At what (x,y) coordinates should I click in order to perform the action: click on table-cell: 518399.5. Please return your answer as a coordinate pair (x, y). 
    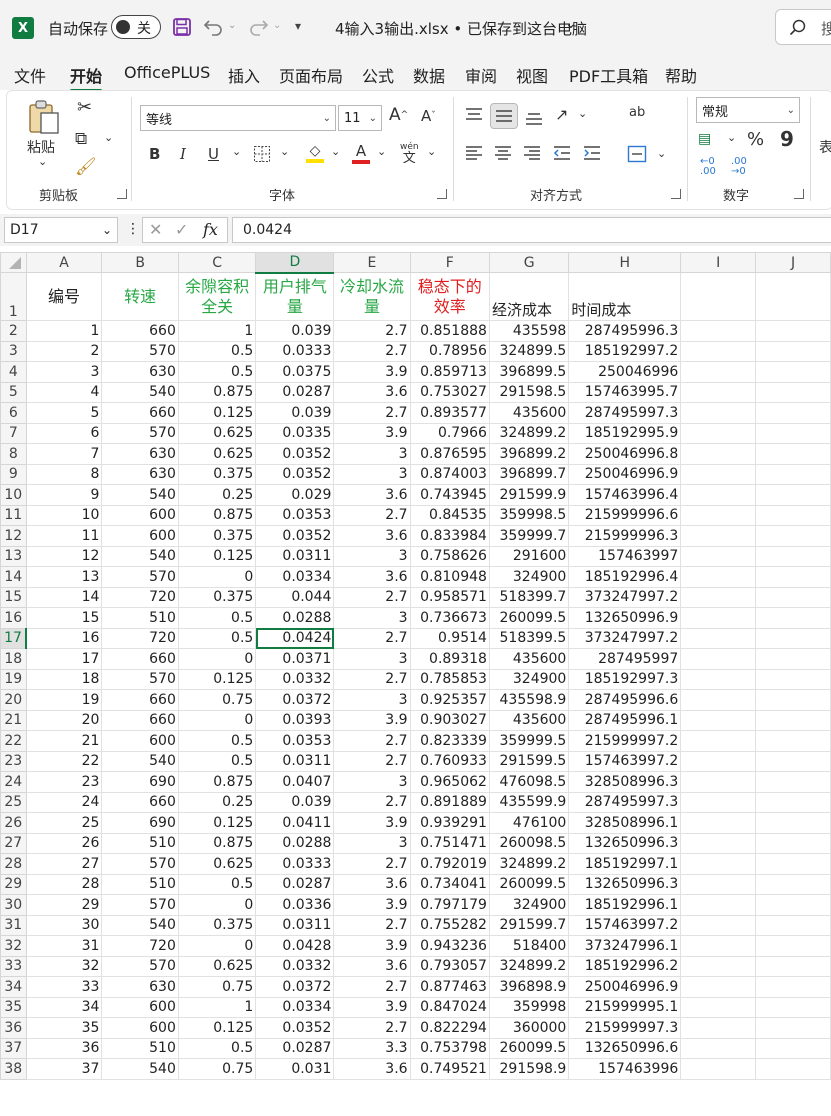
    Looking at the image, I should click on (529, 638).